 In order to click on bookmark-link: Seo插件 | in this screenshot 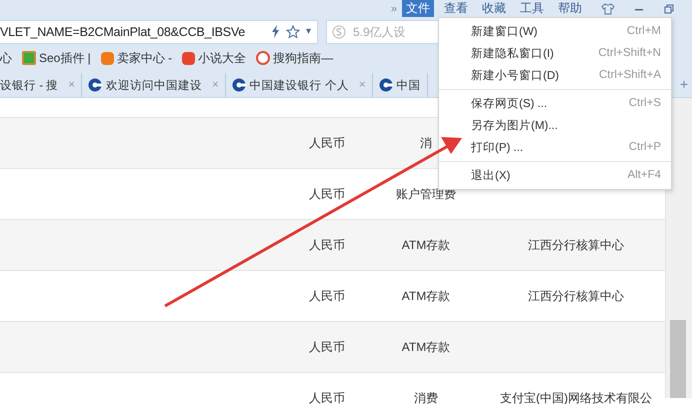, I will do `click(65, 58)`.